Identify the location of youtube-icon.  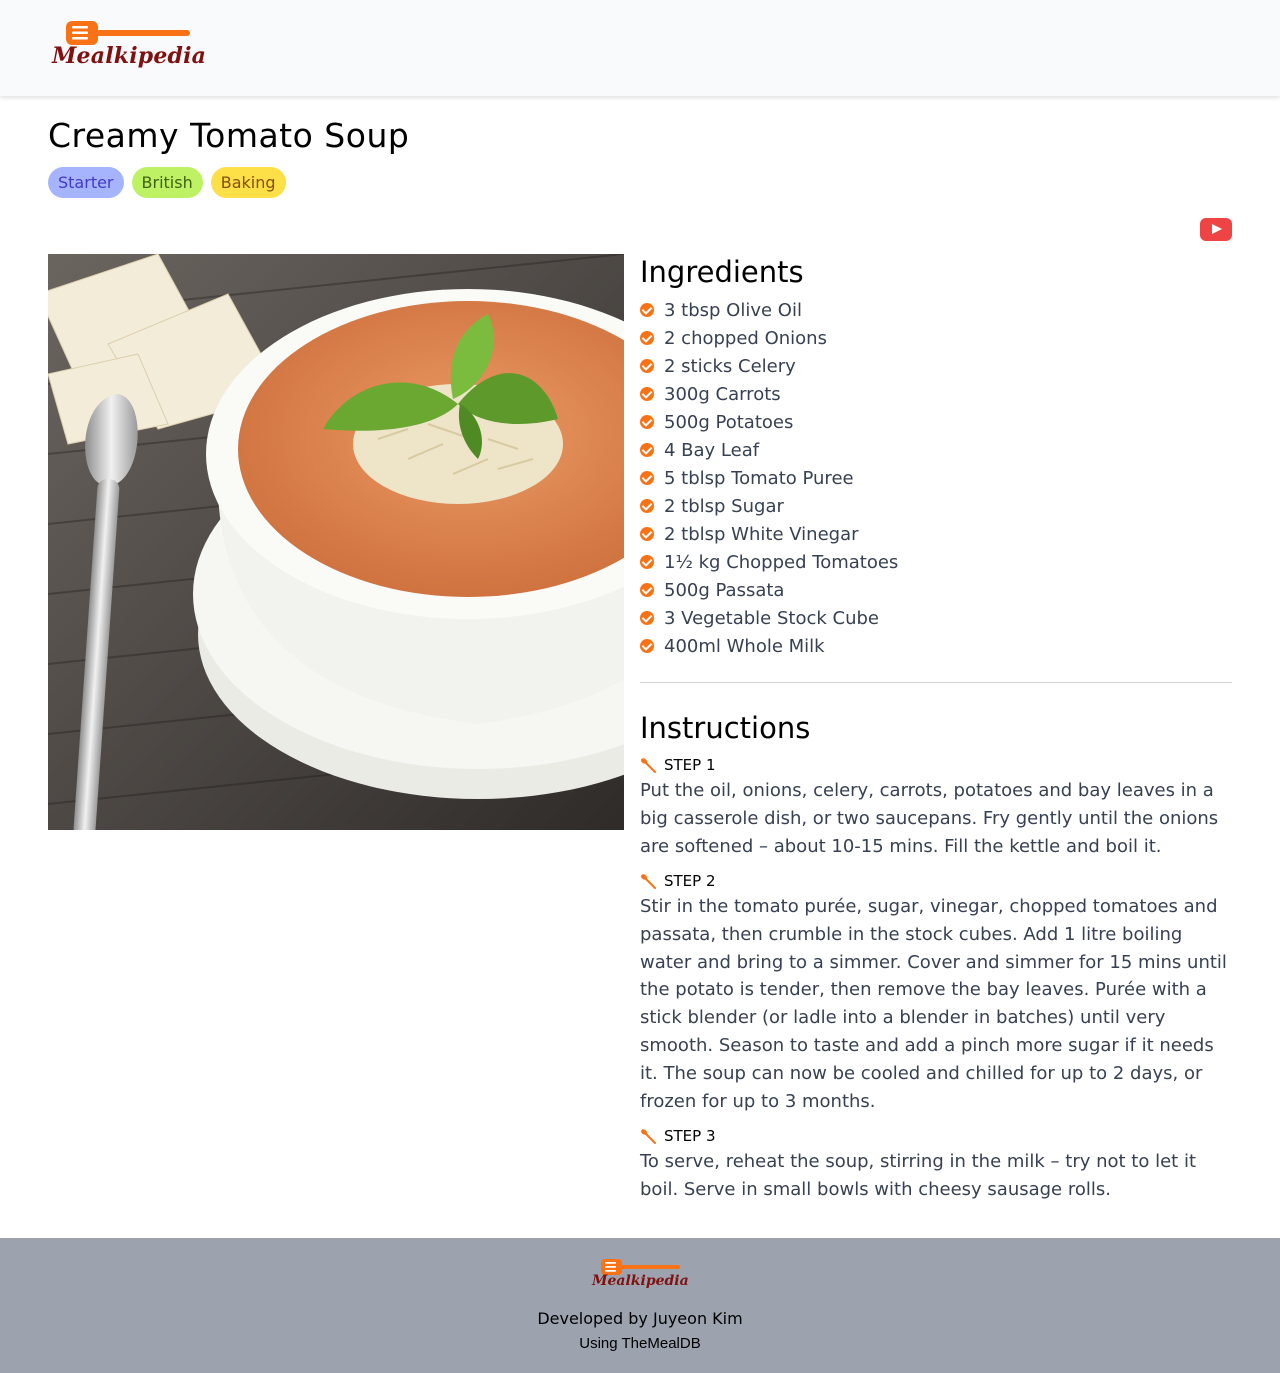
(1216, 229).